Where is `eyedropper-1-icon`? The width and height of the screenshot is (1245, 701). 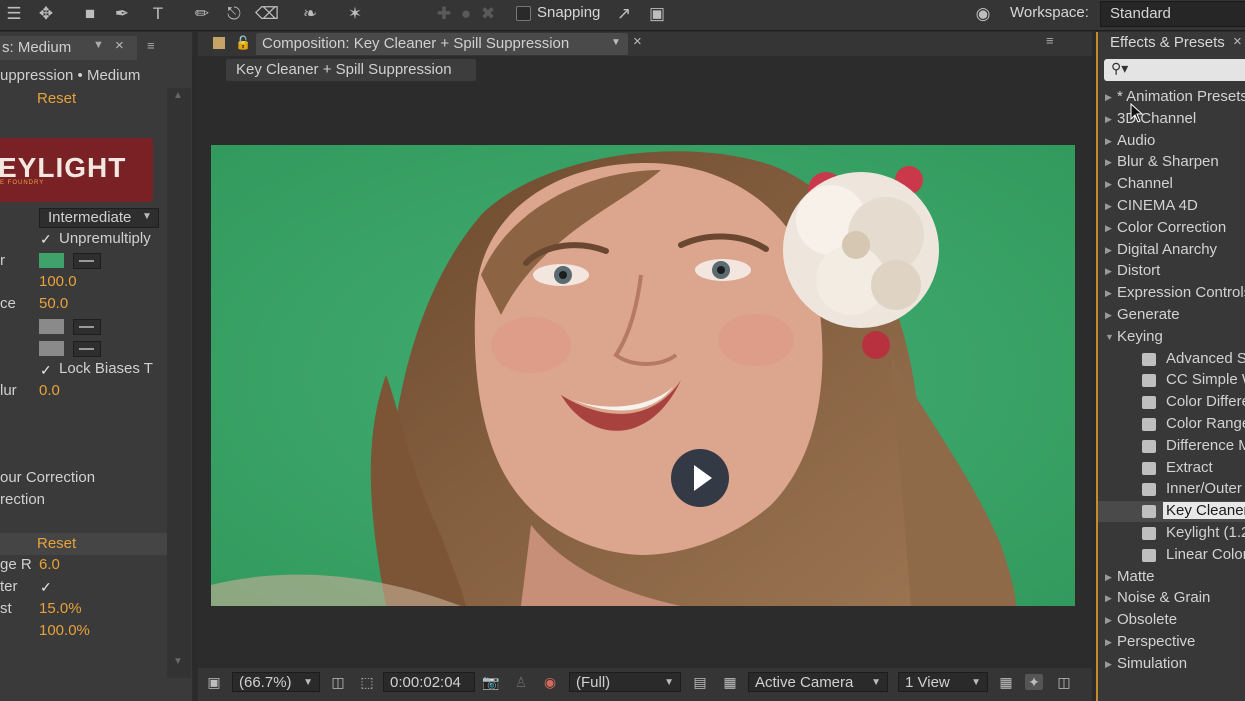
eyedropper-1-icon is located at coordinates (87, 327).